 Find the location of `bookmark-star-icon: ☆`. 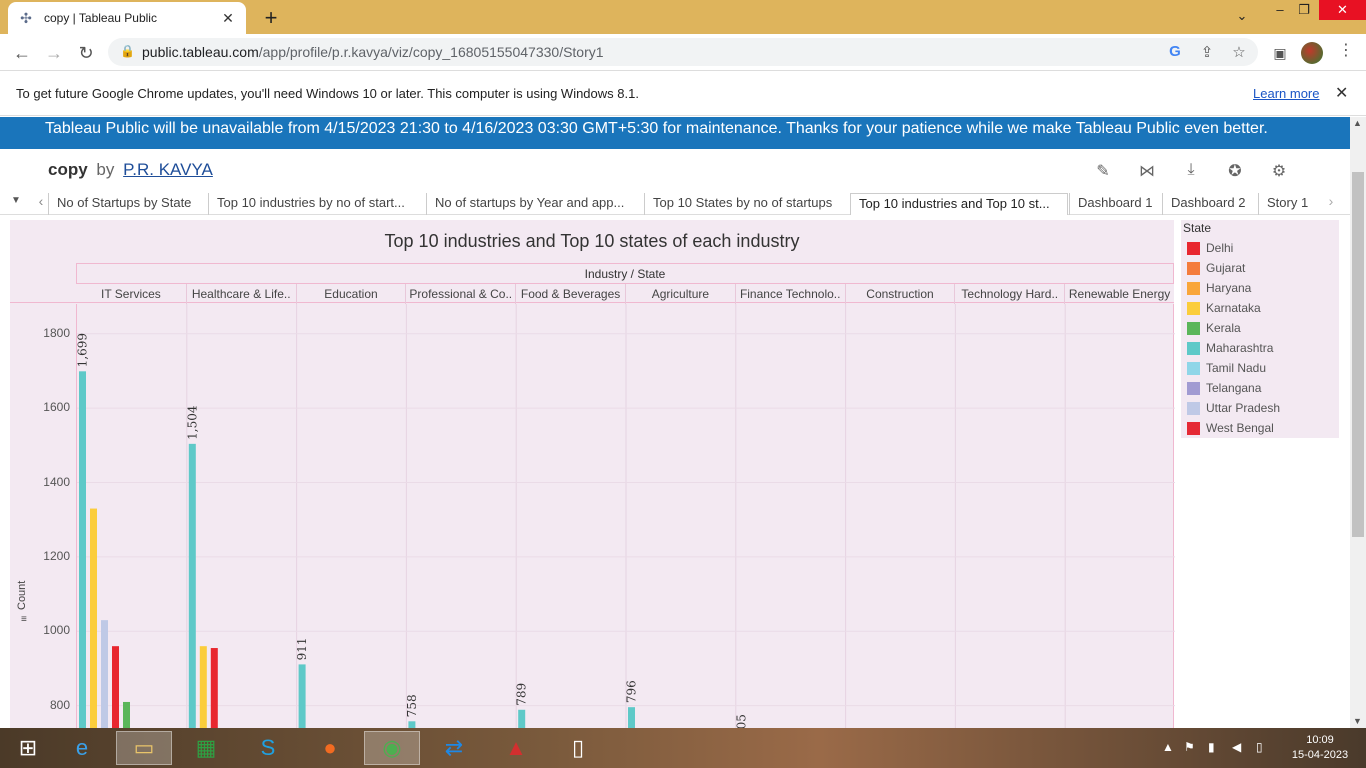

bookmark-star-icon: ☆ is located at coordinates (1239, 52).